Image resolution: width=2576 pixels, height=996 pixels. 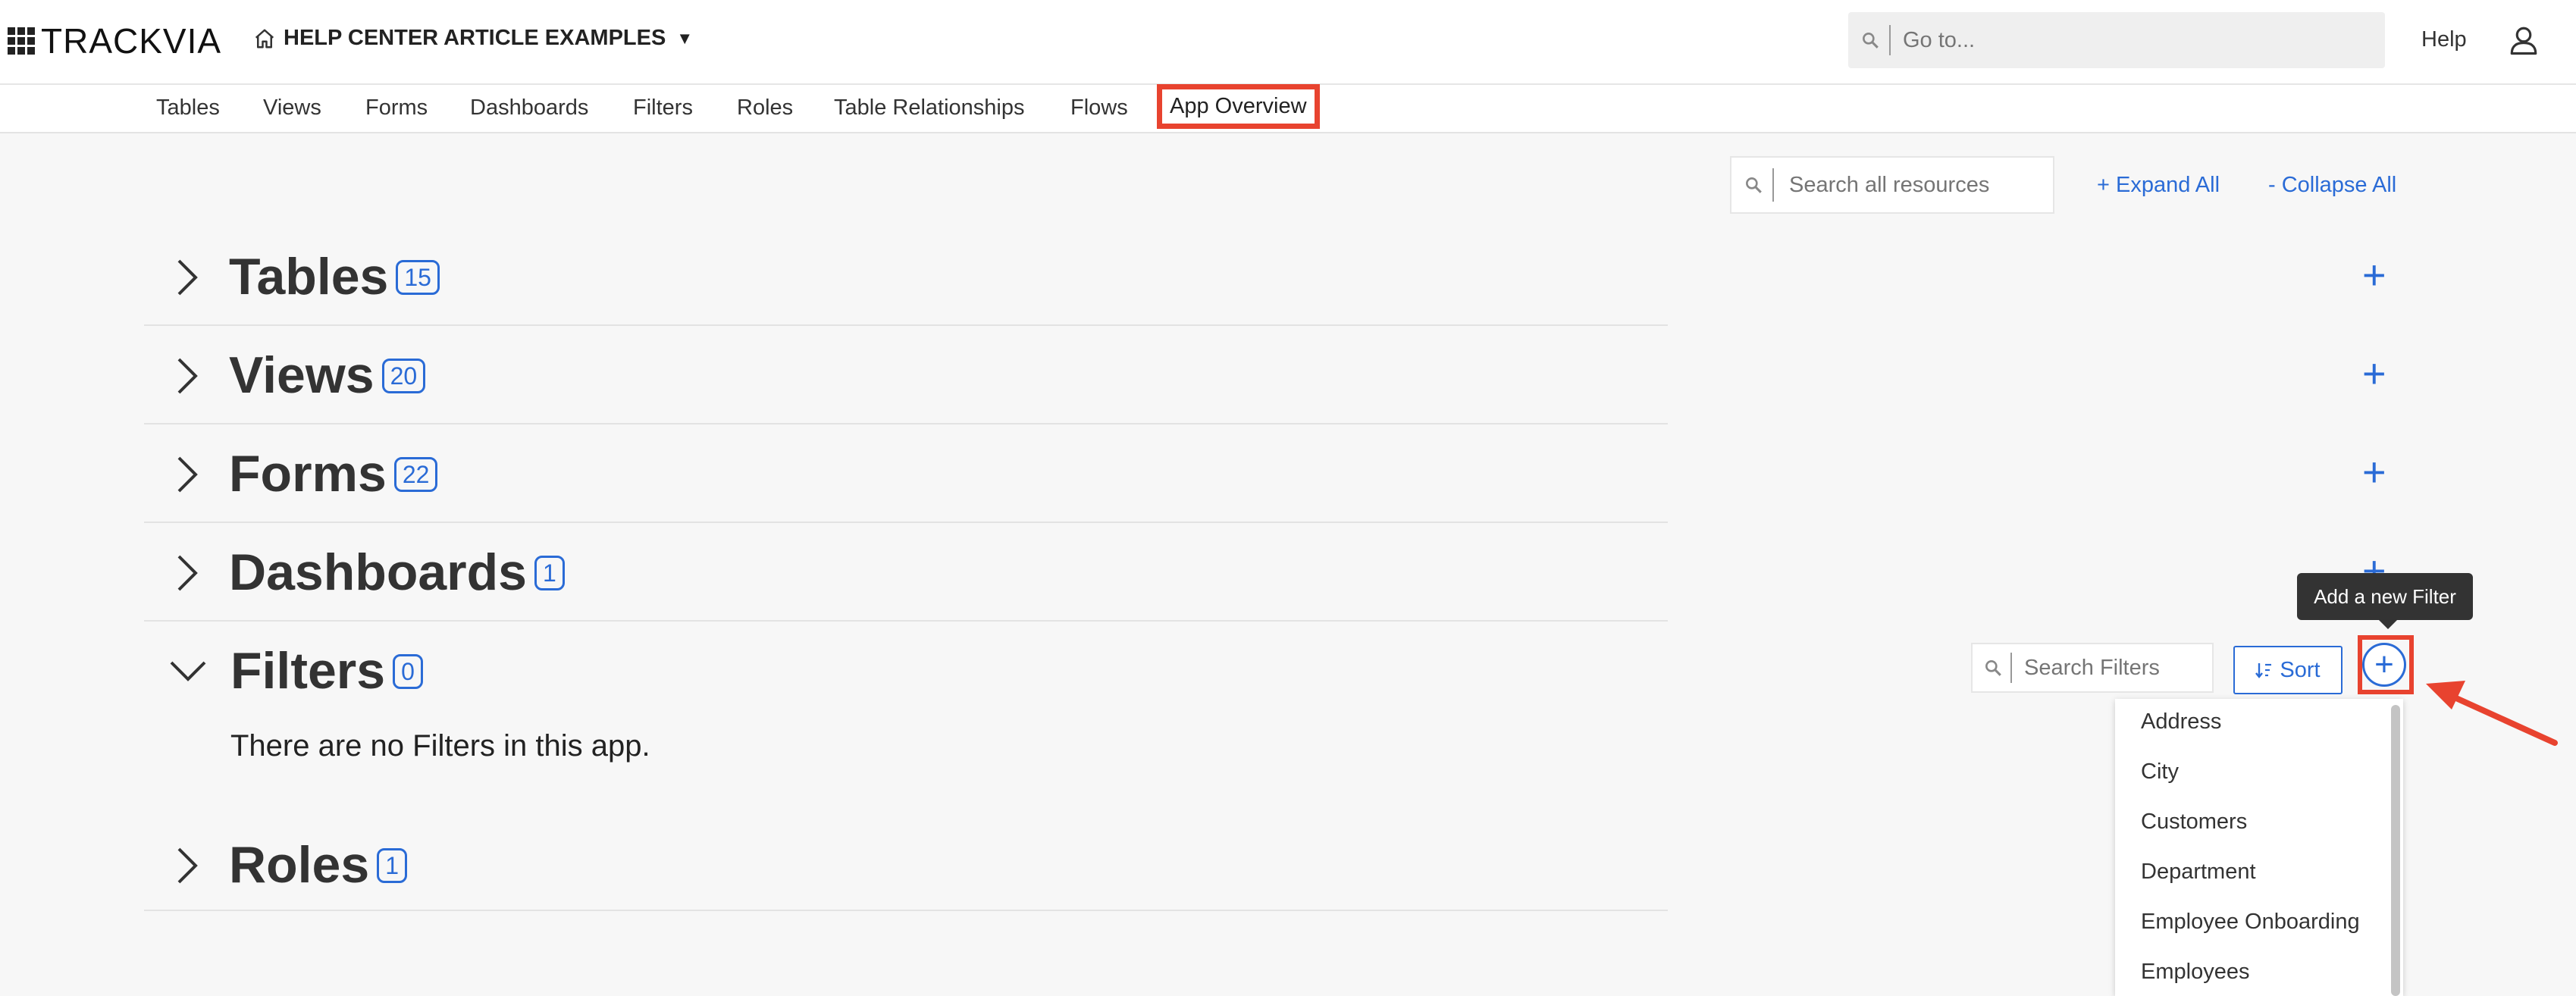 What do you see at coordinates (1238, 106) in the screenshot?
I see `nav-app-overview: App Overview` at bounding box center [1238, 106].